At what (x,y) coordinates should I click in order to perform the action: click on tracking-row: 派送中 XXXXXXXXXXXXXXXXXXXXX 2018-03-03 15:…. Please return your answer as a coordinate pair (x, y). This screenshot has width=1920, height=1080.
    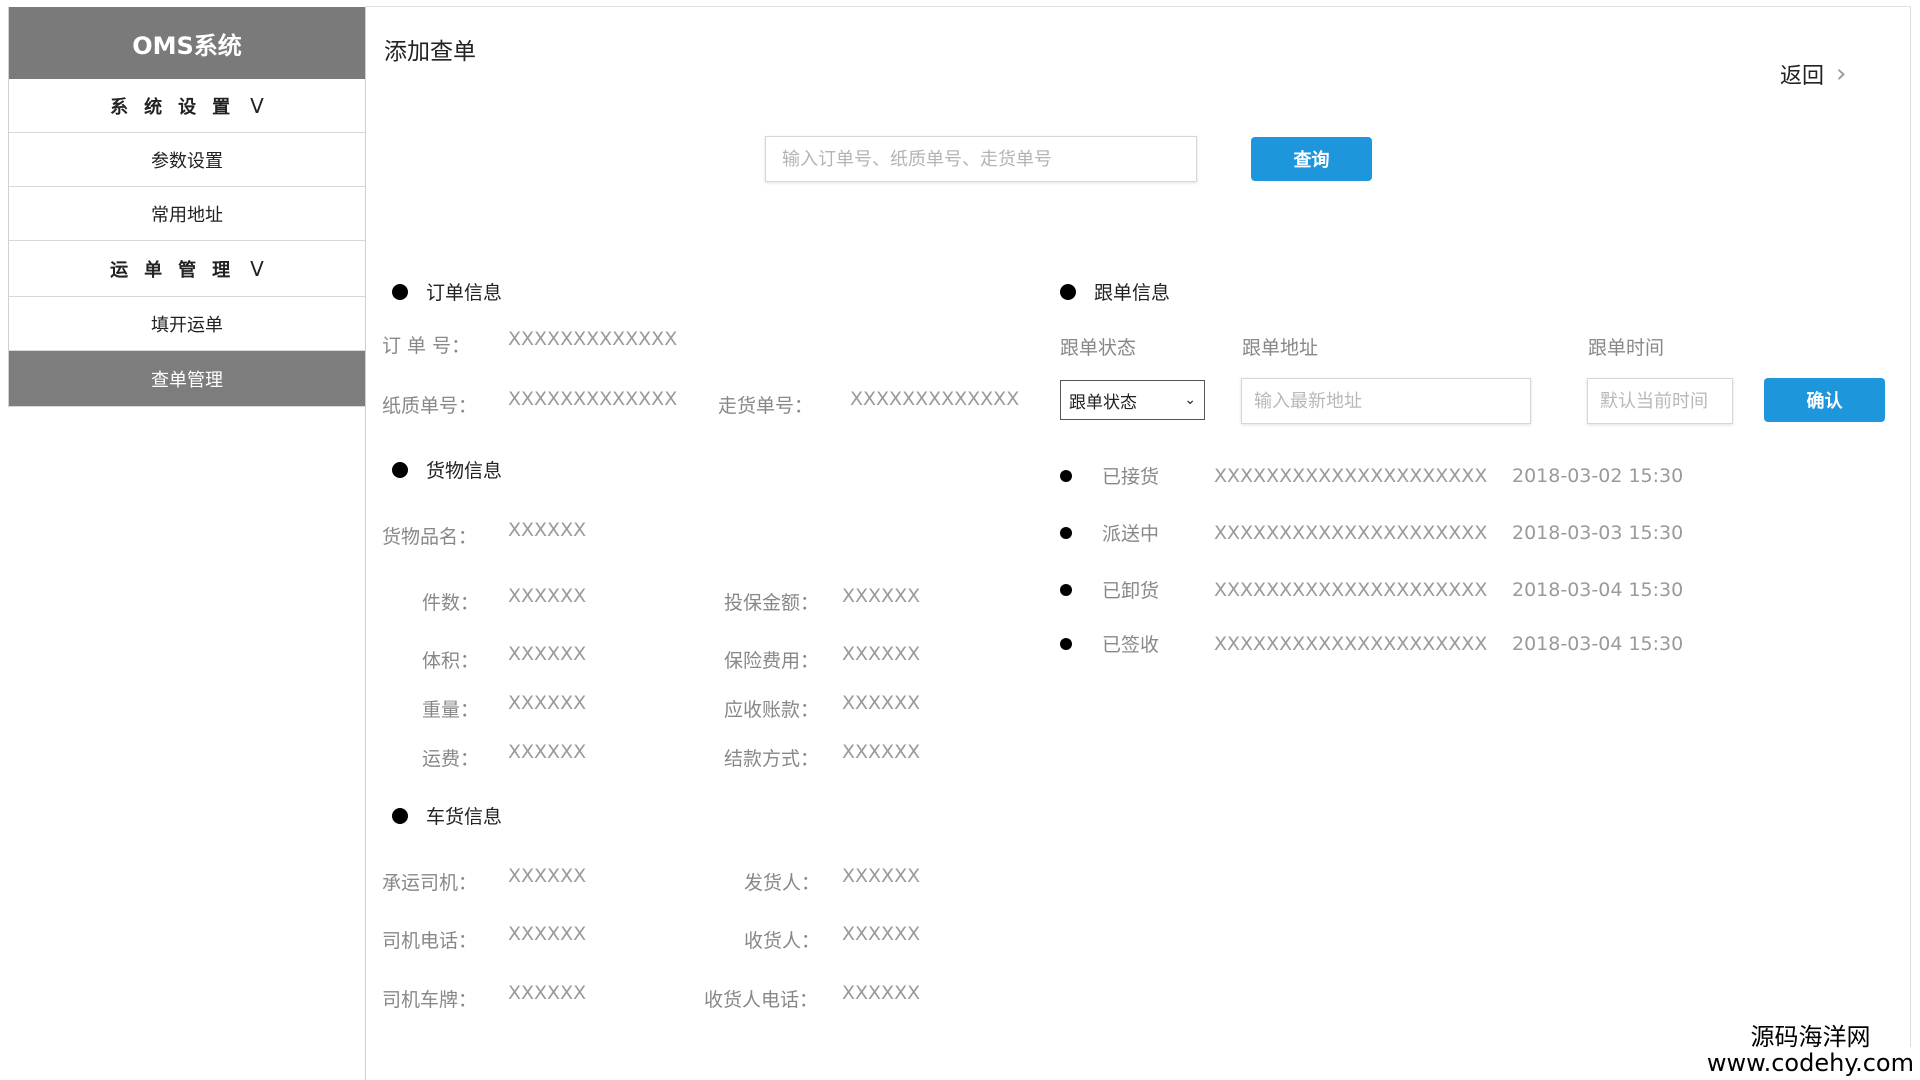
    Looking at the image, I should click on (1371, 532).